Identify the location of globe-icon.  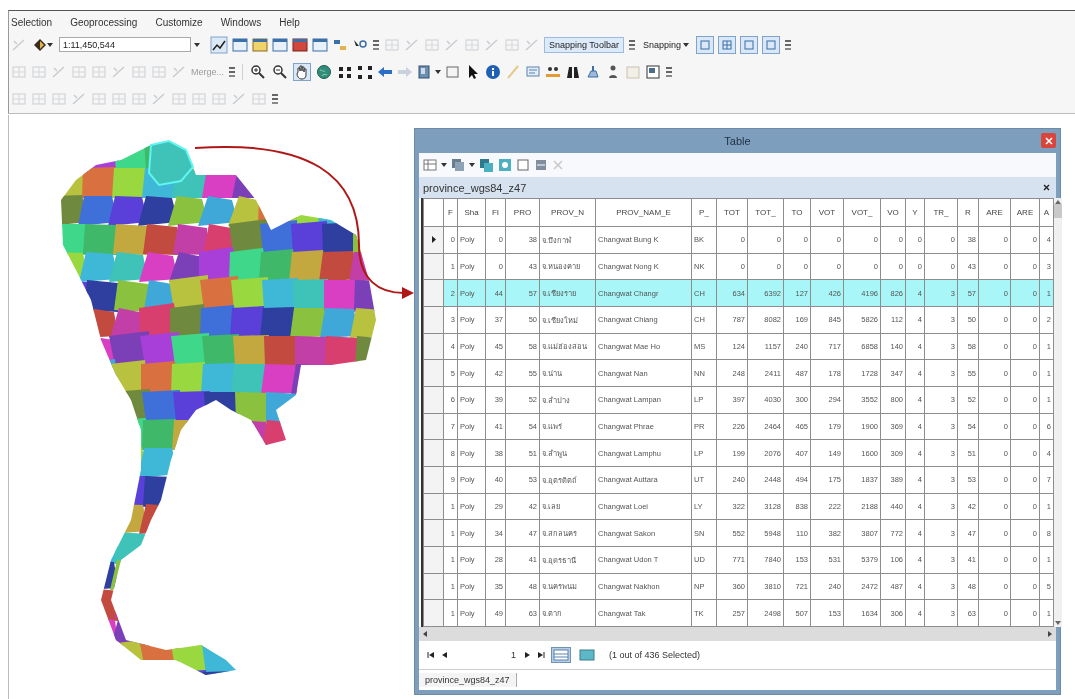
(324, 71).